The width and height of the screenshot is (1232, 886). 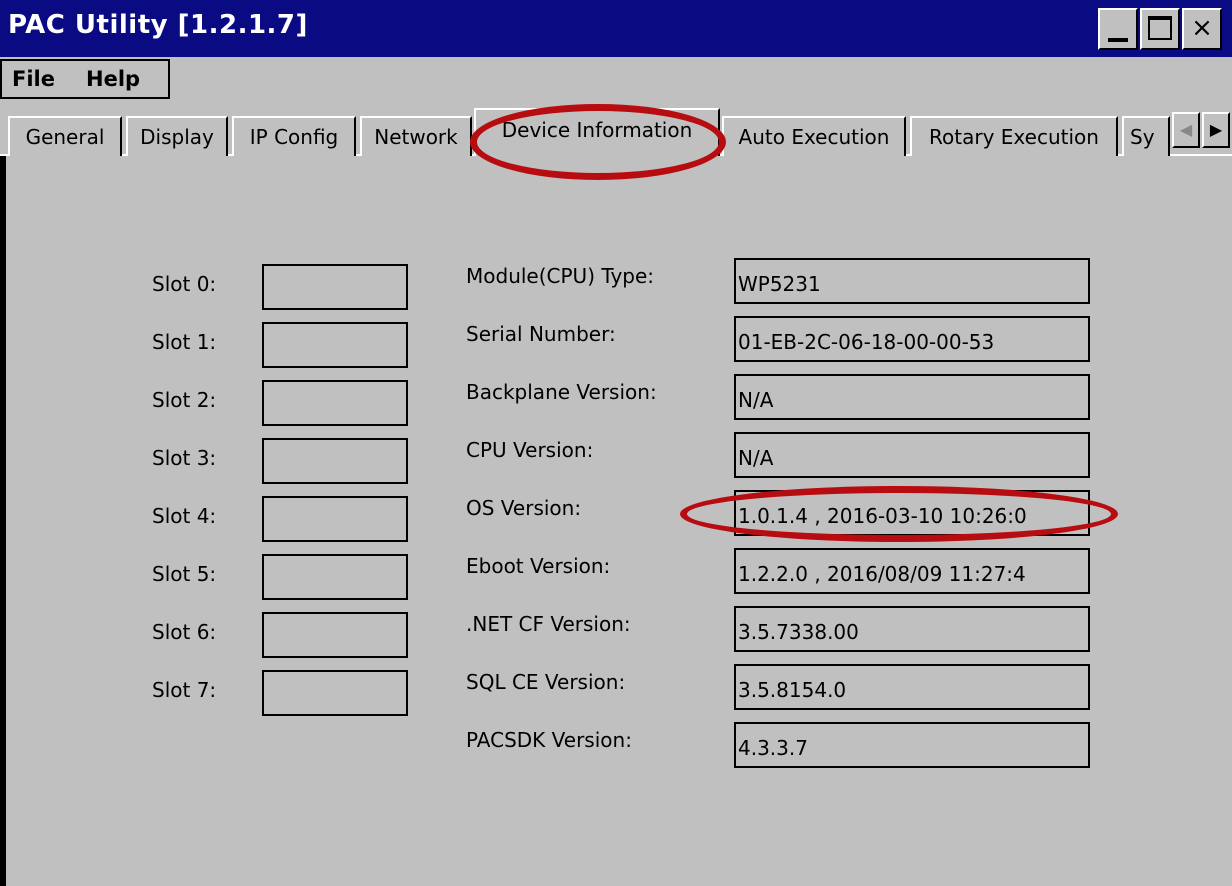 I want to click on title-bar: PAC Utility [1.2.1.7] ×, so click(x=616, y=28).